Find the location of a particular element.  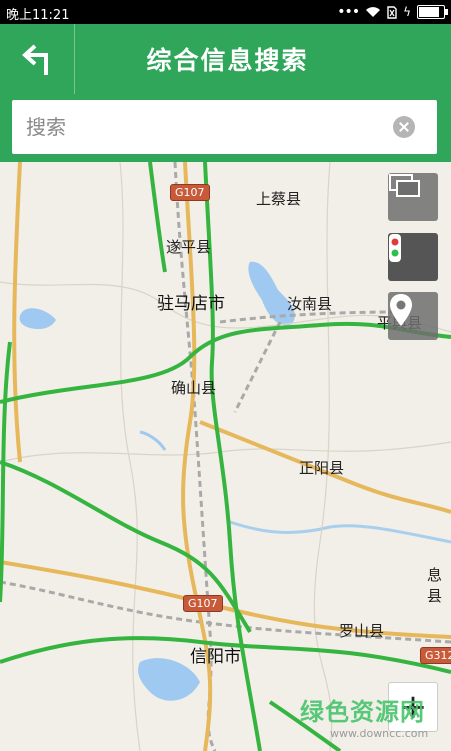

highway-shield-g107-bottom: G107 is located at coordinates (203, 603).